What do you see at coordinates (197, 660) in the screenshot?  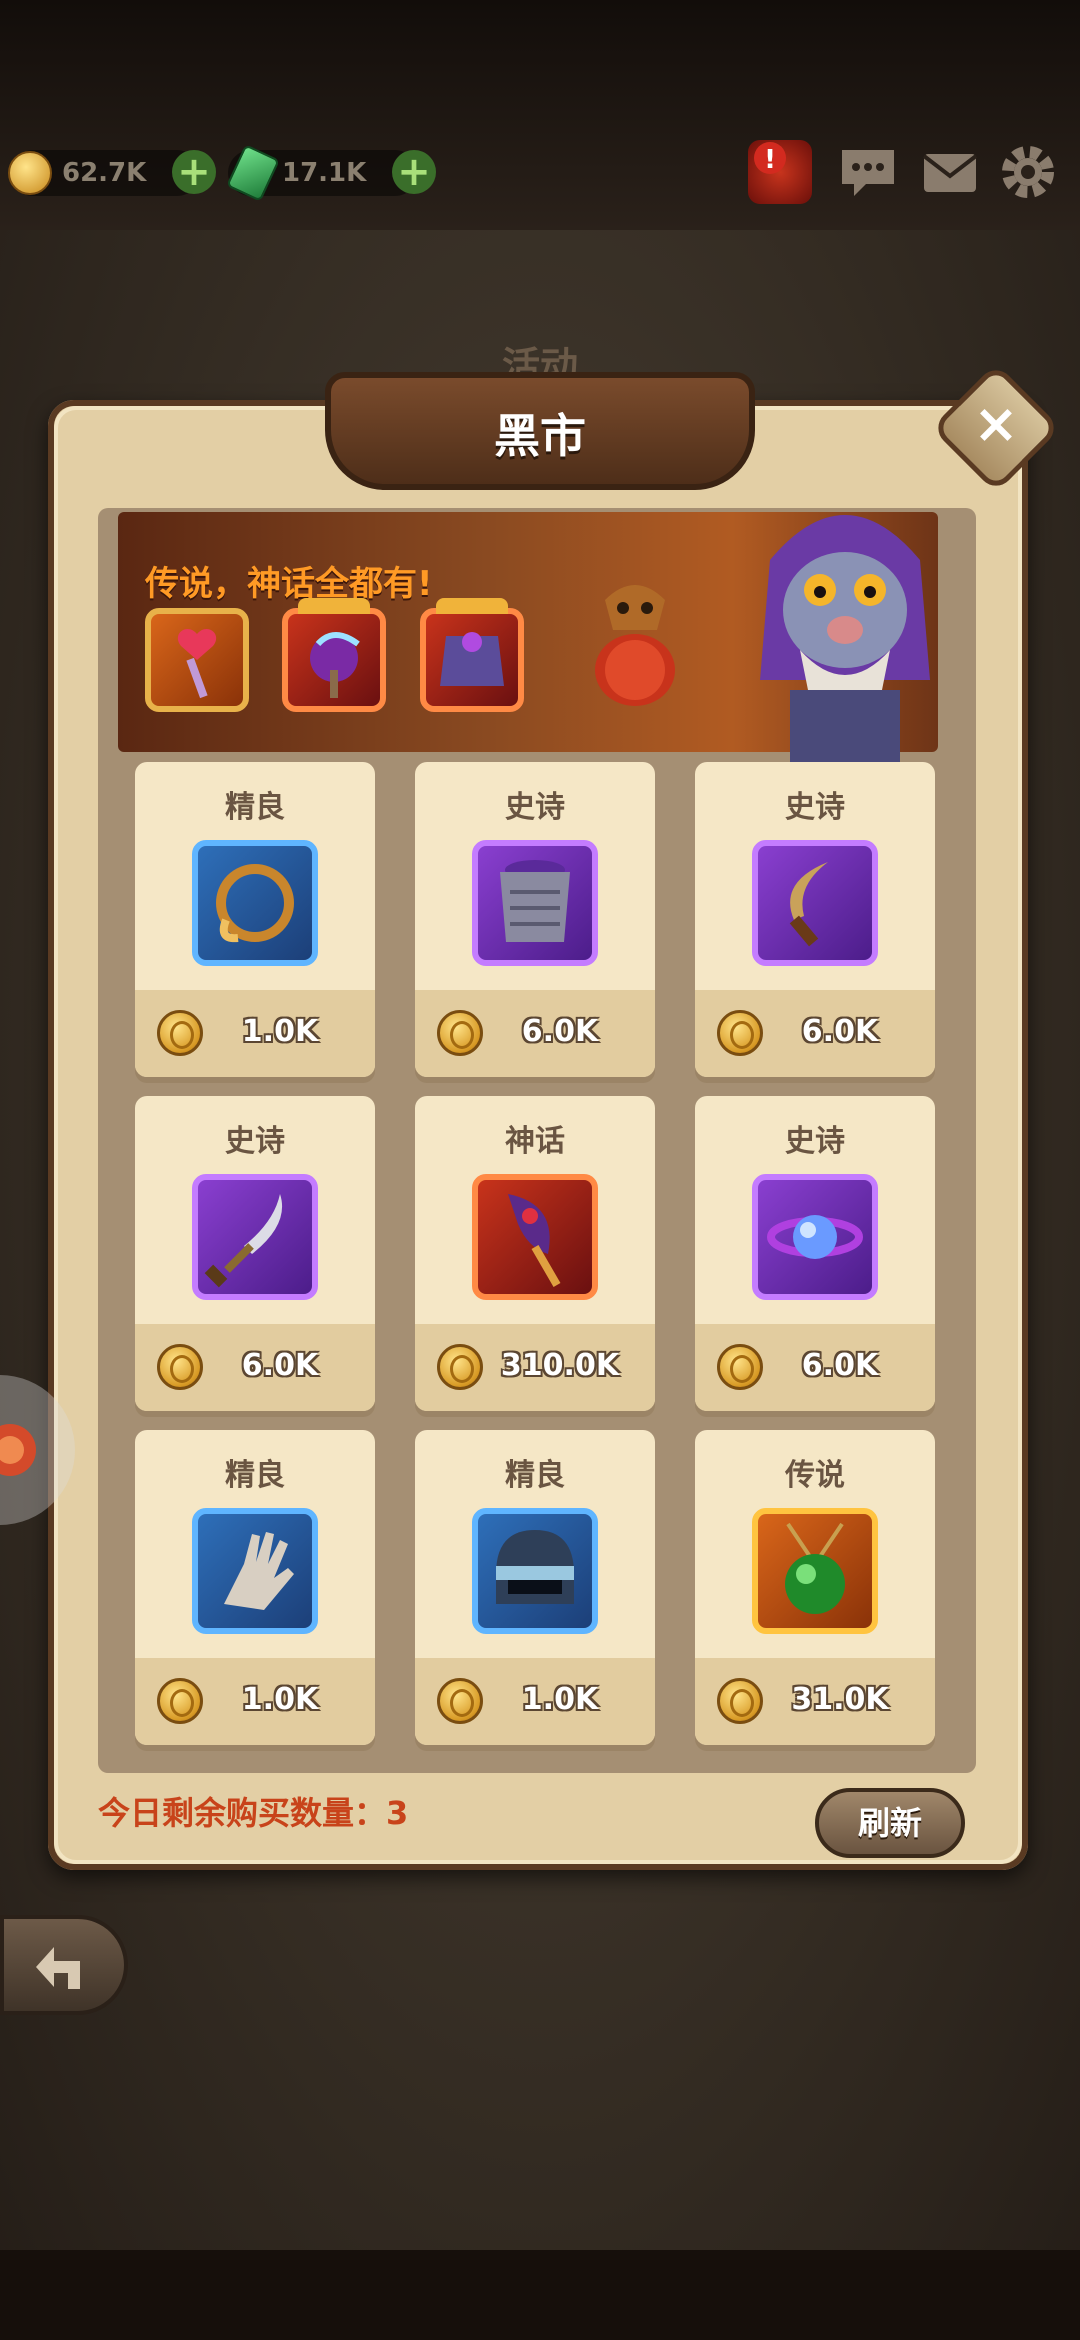 I see `banner-scepter-icon` at bounding box center [197, 660].